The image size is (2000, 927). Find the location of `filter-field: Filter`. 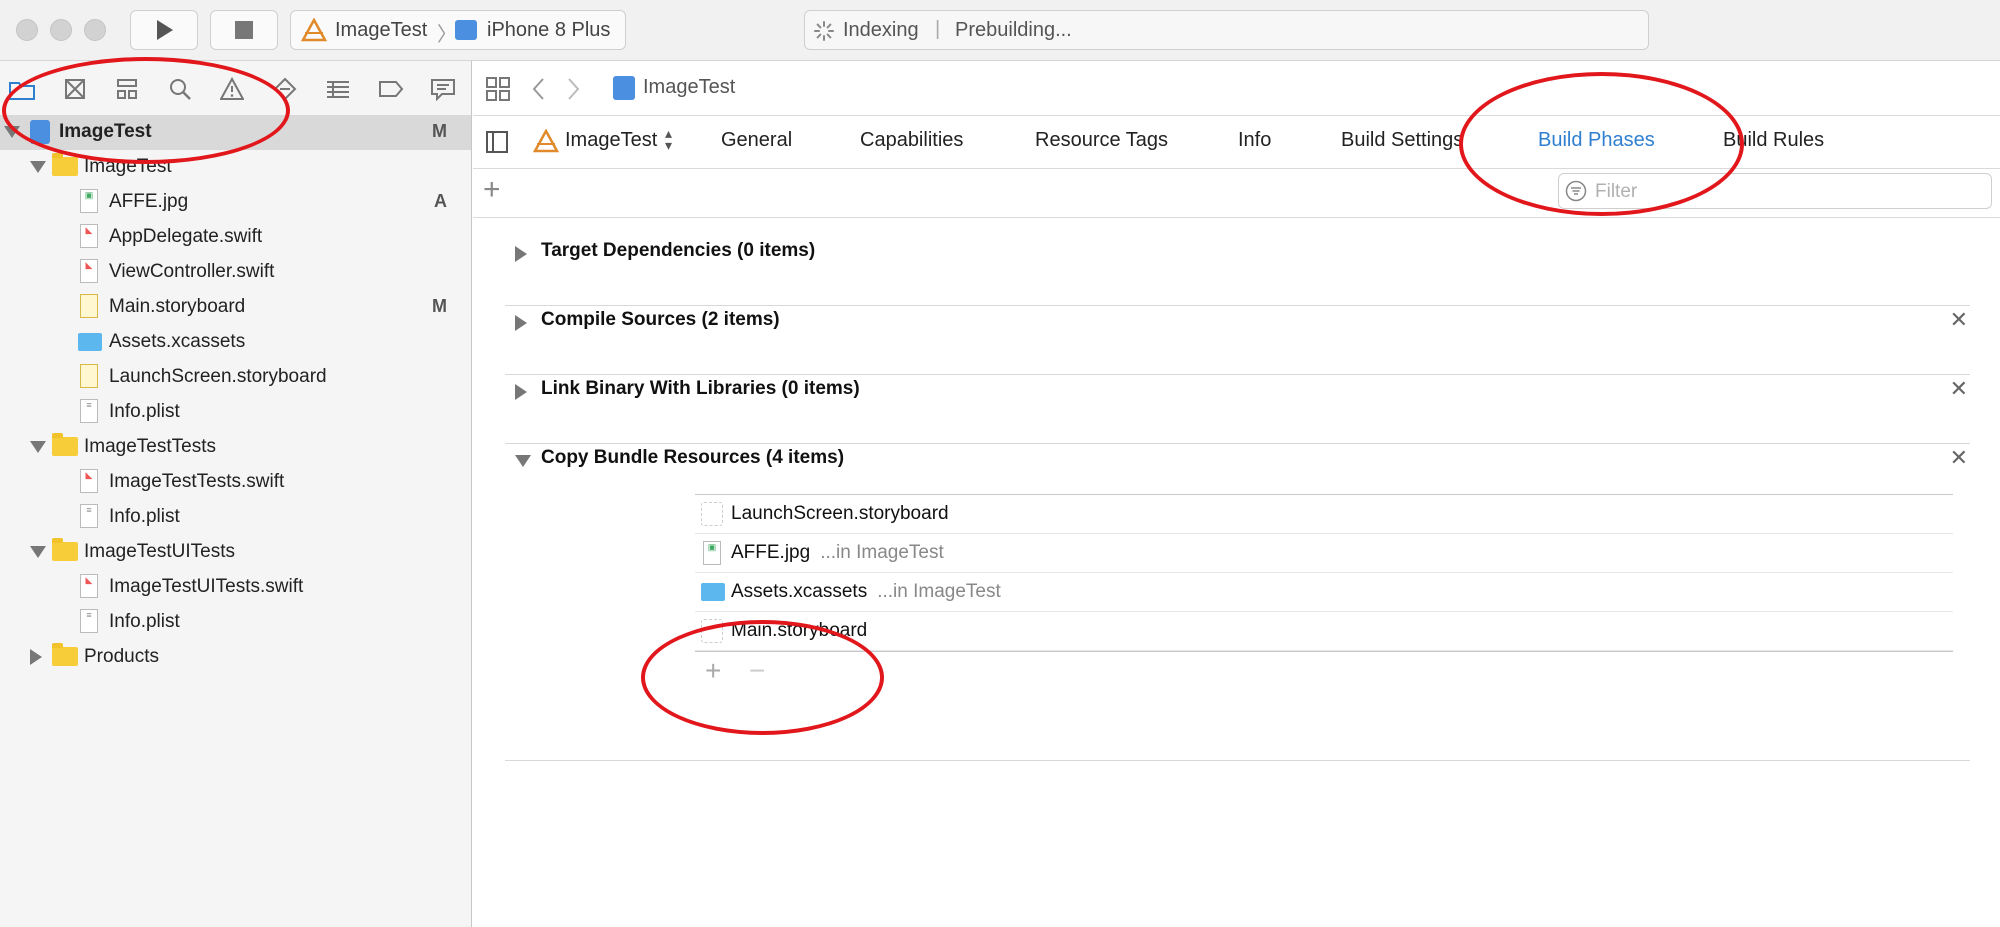

filter-field: Filter is located at coordinates (1775, 191).